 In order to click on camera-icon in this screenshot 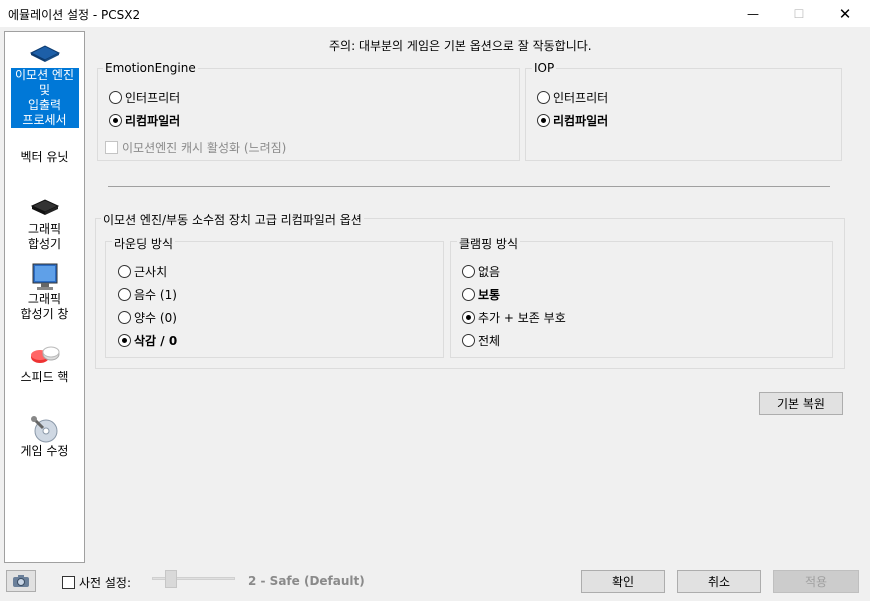, I will do `click(21, 581)`.